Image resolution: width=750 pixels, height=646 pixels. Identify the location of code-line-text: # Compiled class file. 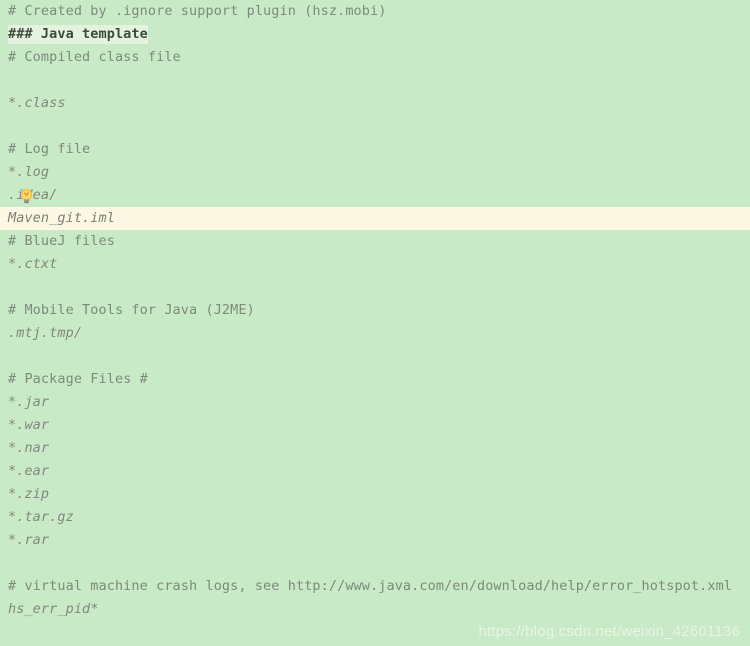
(94, 57).